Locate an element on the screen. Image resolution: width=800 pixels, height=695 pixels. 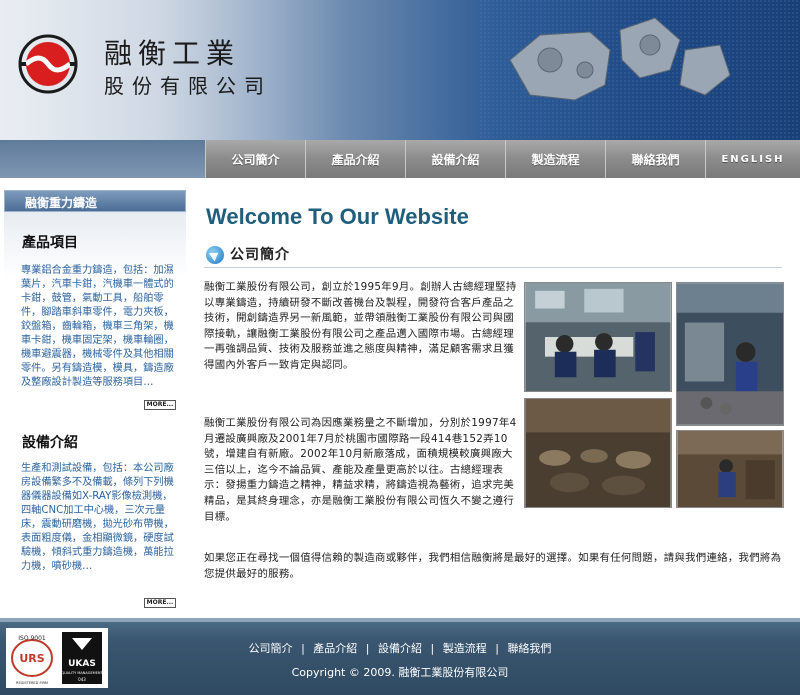
nav-products: 產品介紹 is located at coordinates (355, 159).